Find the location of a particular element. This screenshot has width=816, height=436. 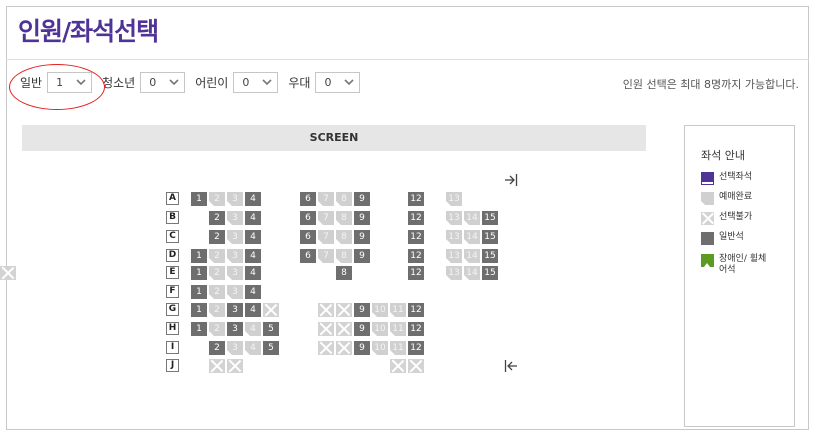

seat-d-7: 7 is located at coordinates (326, 256).